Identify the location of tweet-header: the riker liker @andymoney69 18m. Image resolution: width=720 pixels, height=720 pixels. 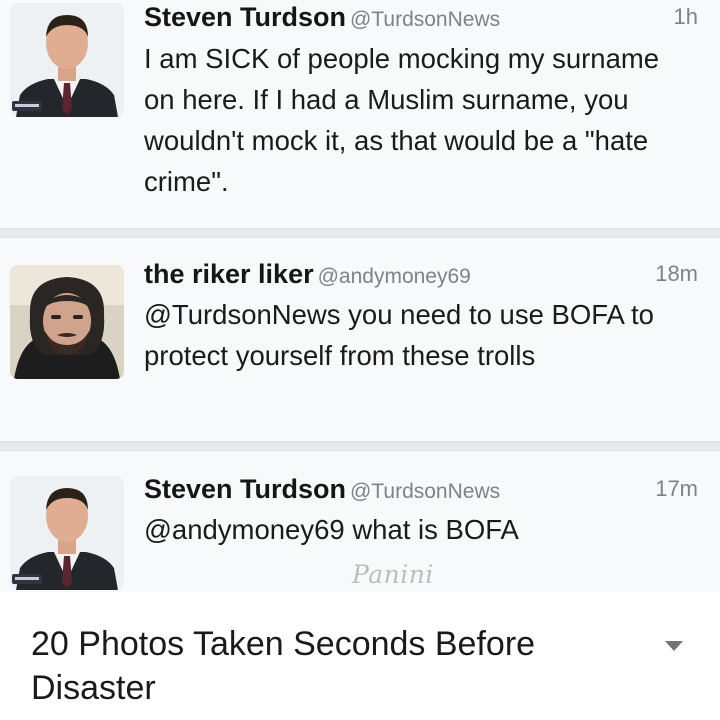
(421, 276).